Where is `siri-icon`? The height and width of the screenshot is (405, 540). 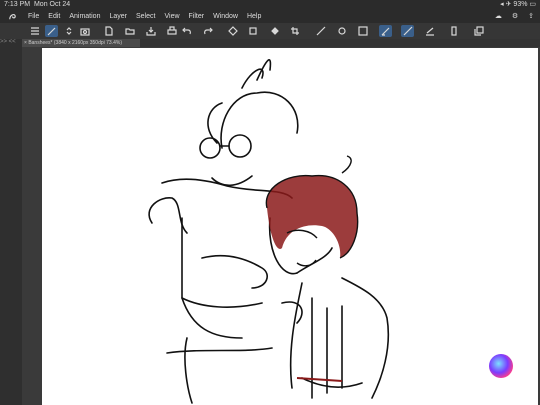 siri-icon is located at coordinates (501, 366).